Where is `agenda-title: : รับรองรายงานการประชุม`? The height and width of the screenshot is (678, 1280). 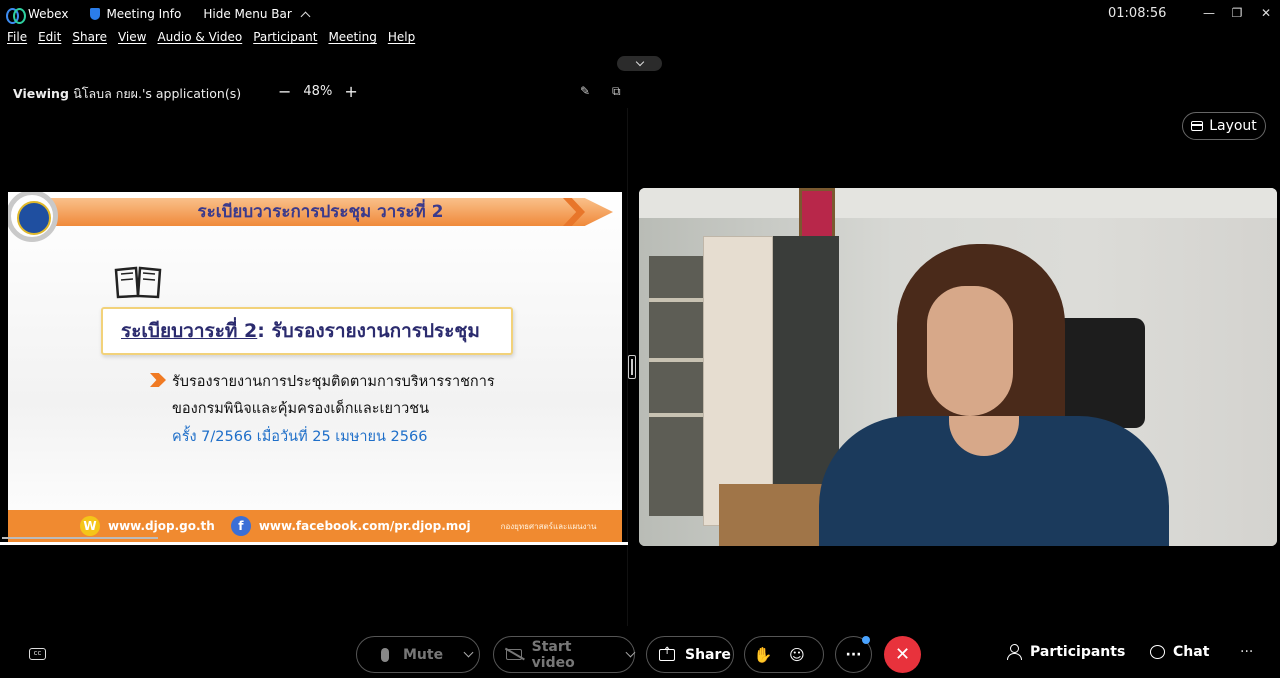 agenda-title: : รับรองรายงานการประชุม is located at coordinates (368, 331).